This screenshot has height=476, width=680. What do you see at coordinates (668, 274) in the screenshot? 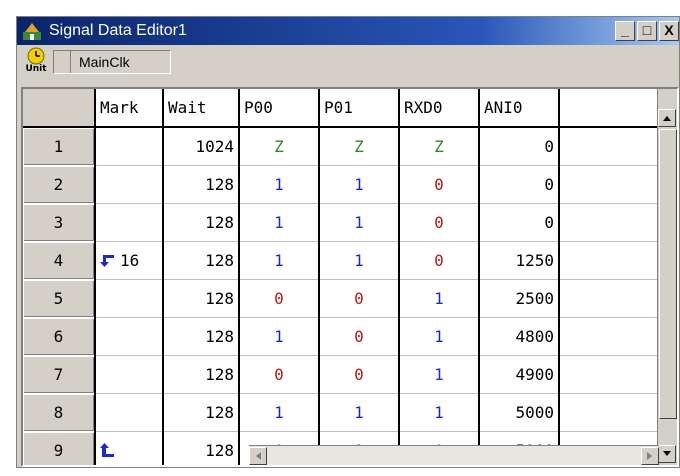
I see `scroll-thumb` at bounding box center [668, 274].